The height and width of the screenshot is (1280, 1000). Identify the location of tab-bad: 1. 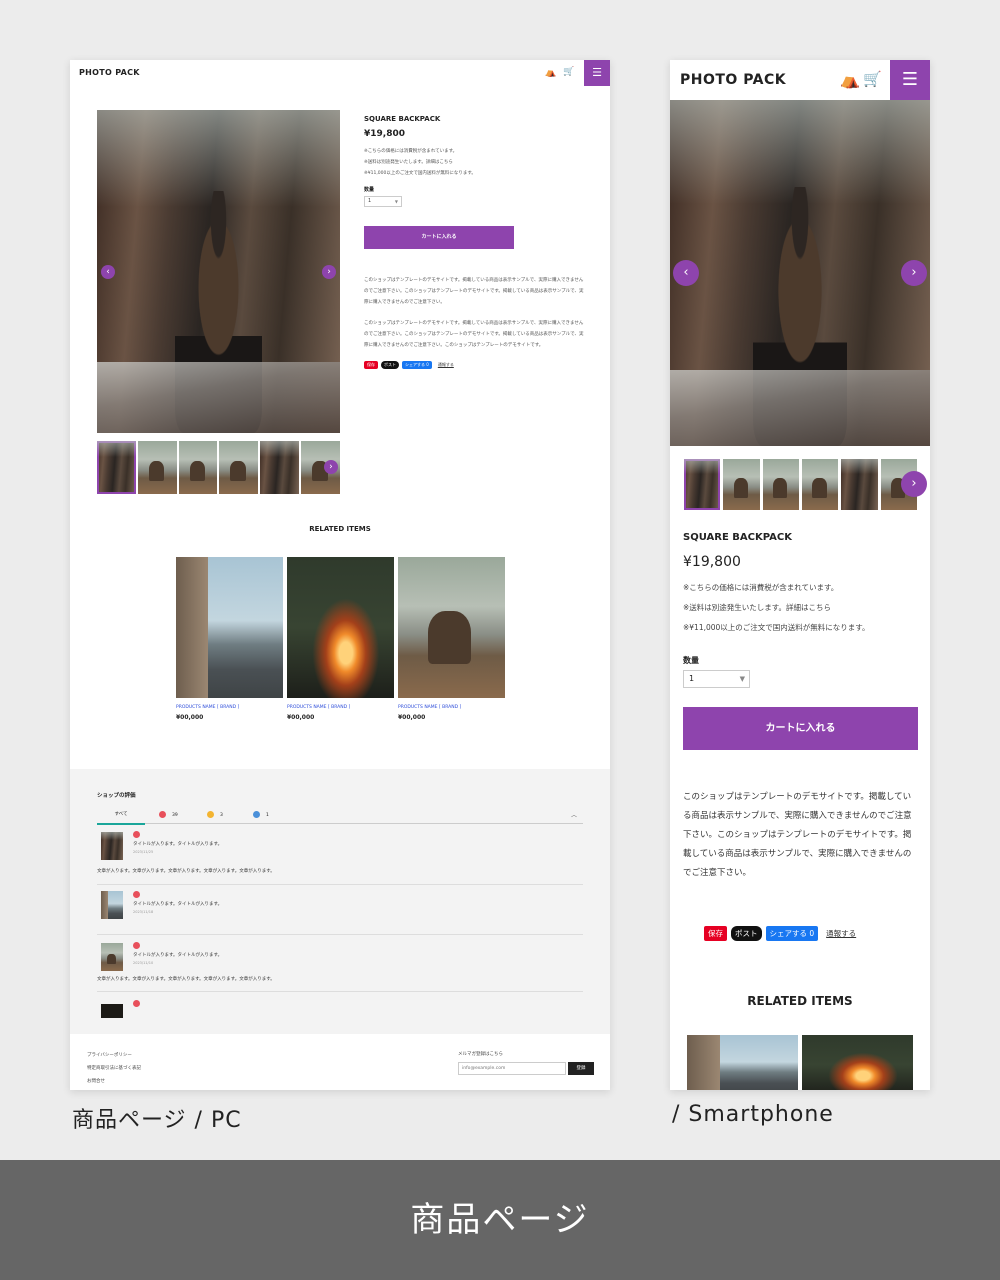
(261, 814).